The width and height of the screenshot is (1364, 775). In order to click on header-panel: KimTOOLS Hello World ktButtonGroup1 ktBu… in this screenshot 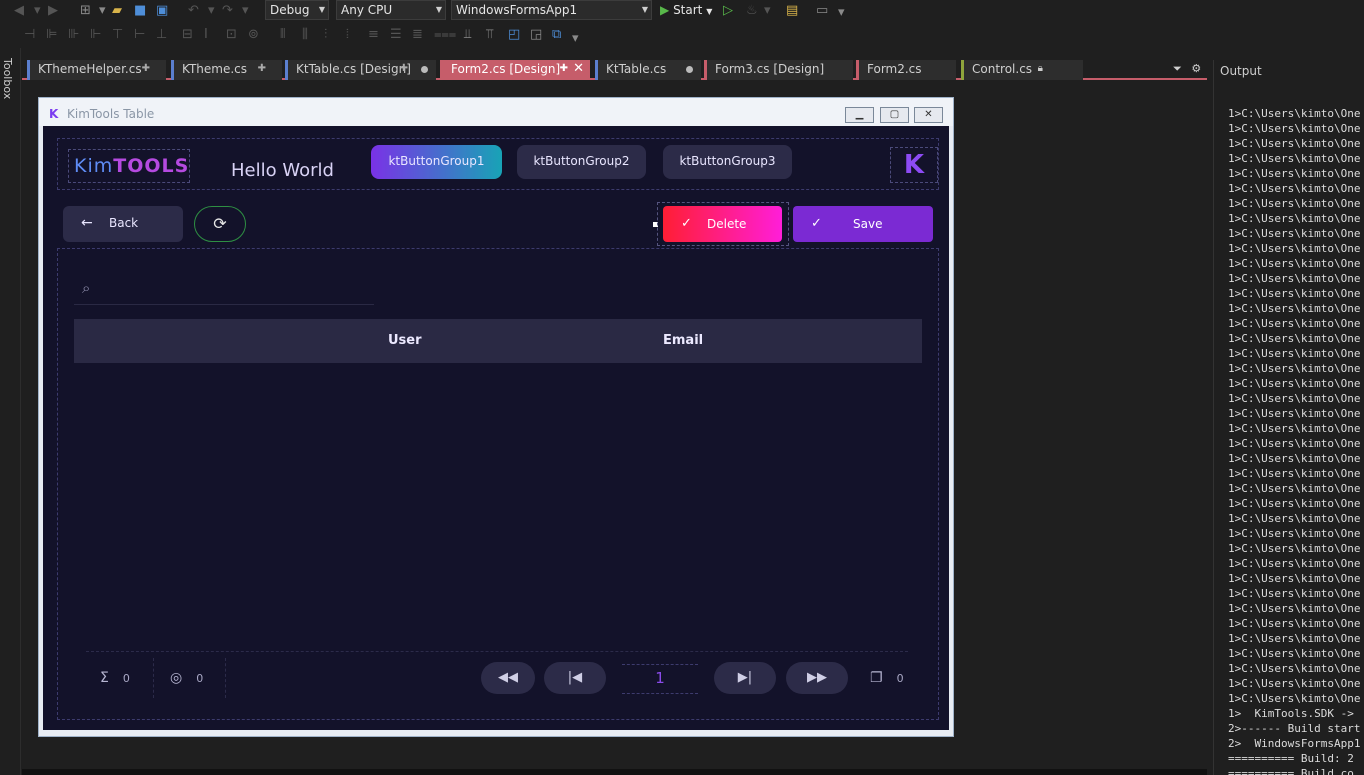, I will do `click(498, 164)`.